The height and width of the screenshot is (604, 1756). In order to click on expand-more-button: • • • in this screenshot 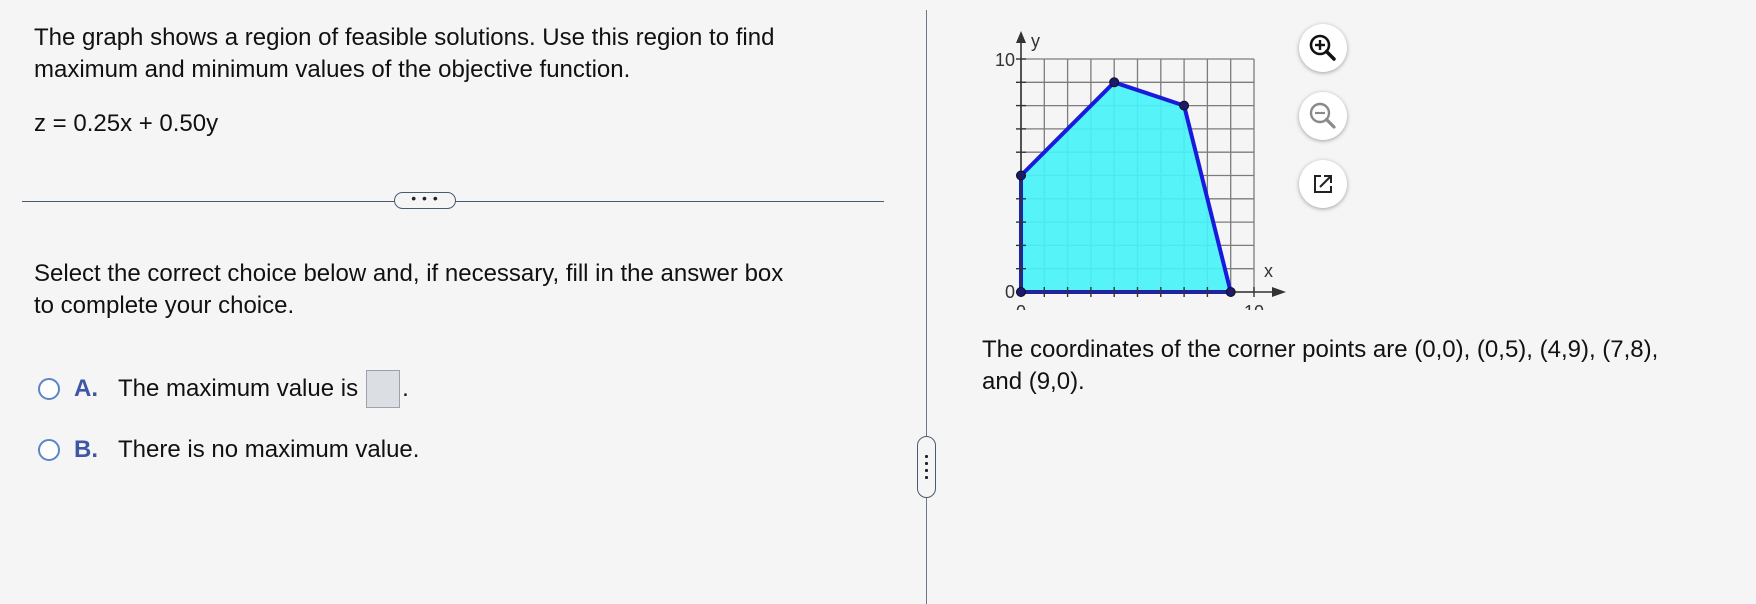, I will do `click(425, 200)`.